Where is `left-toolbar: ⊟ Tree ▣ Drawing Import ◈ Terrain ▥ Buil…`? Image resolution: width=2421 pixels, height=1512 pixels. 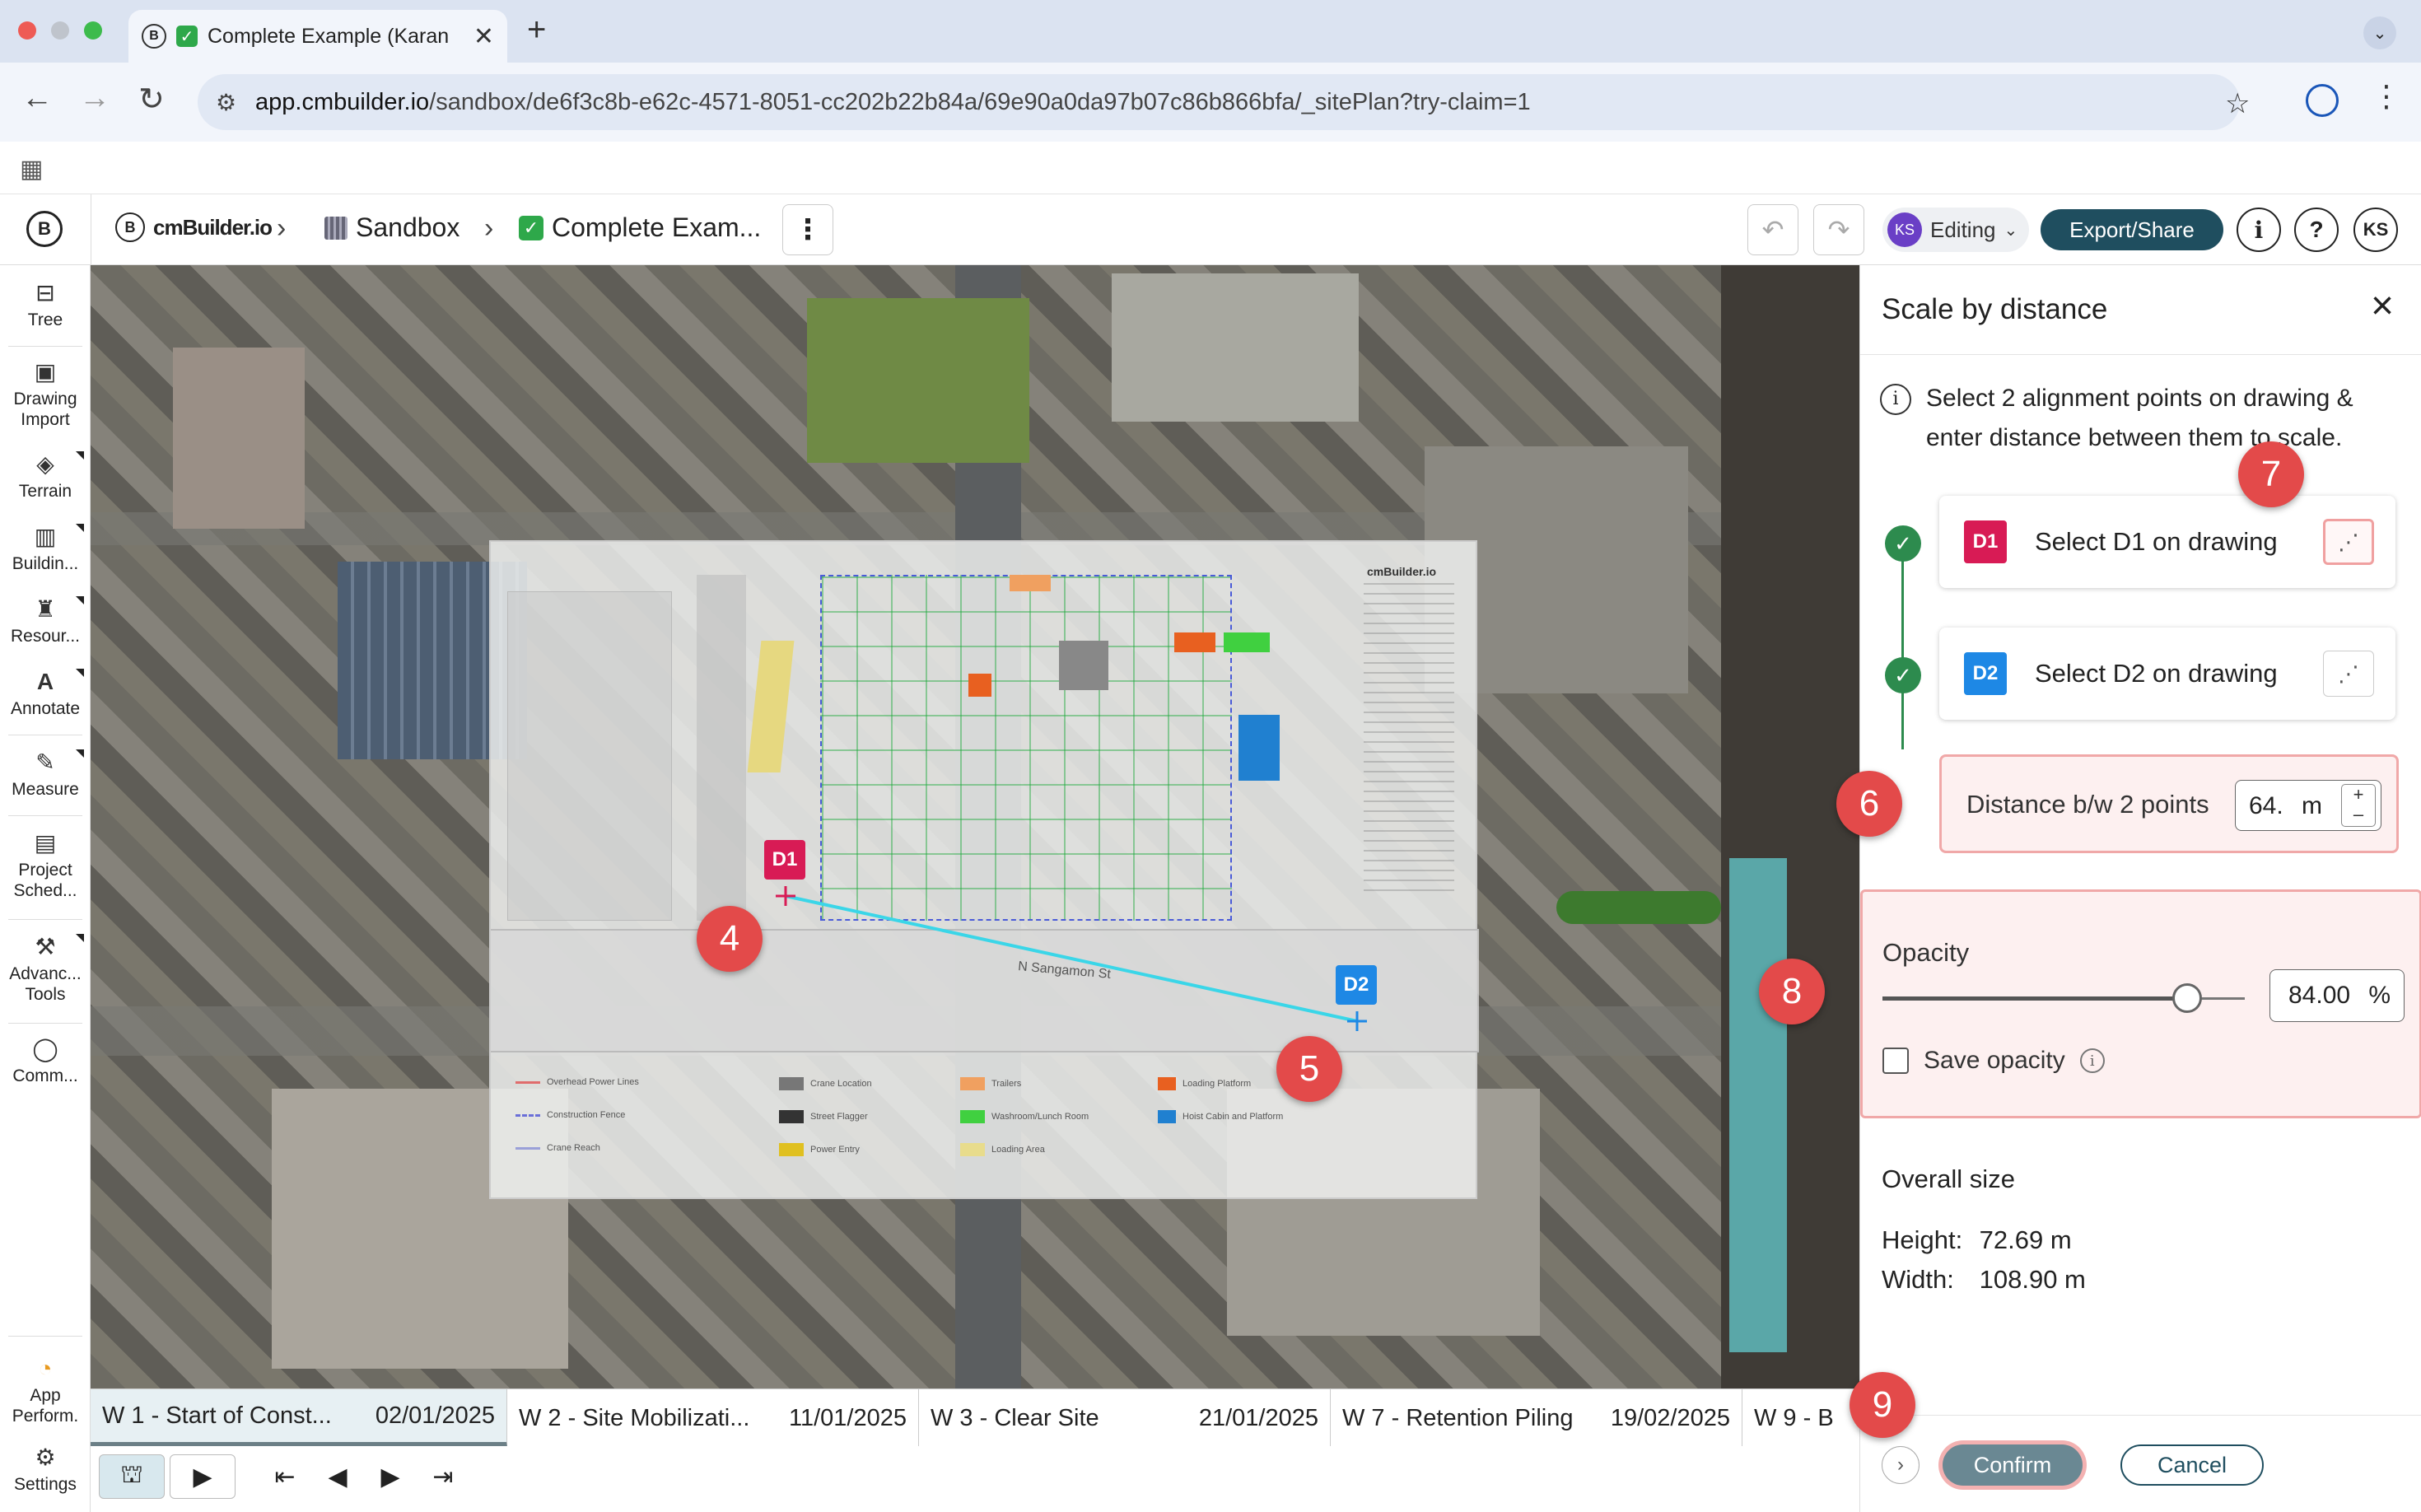 left-toolbar: ⊟ Tree ▣ Drawing Import ◈ Terrain ▥ Buil… is located at coordinates (45, 888).